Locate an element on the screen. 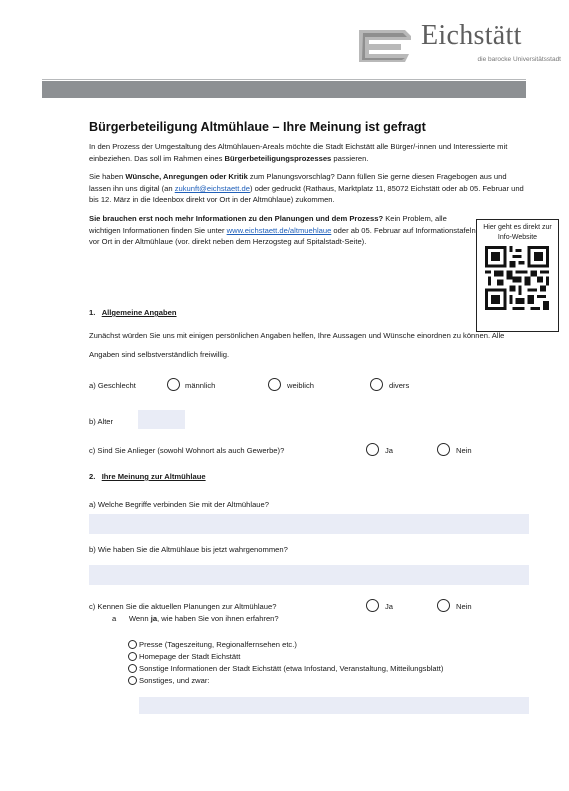  logo-name: Eichstätt is located at coordinates (471, 35).